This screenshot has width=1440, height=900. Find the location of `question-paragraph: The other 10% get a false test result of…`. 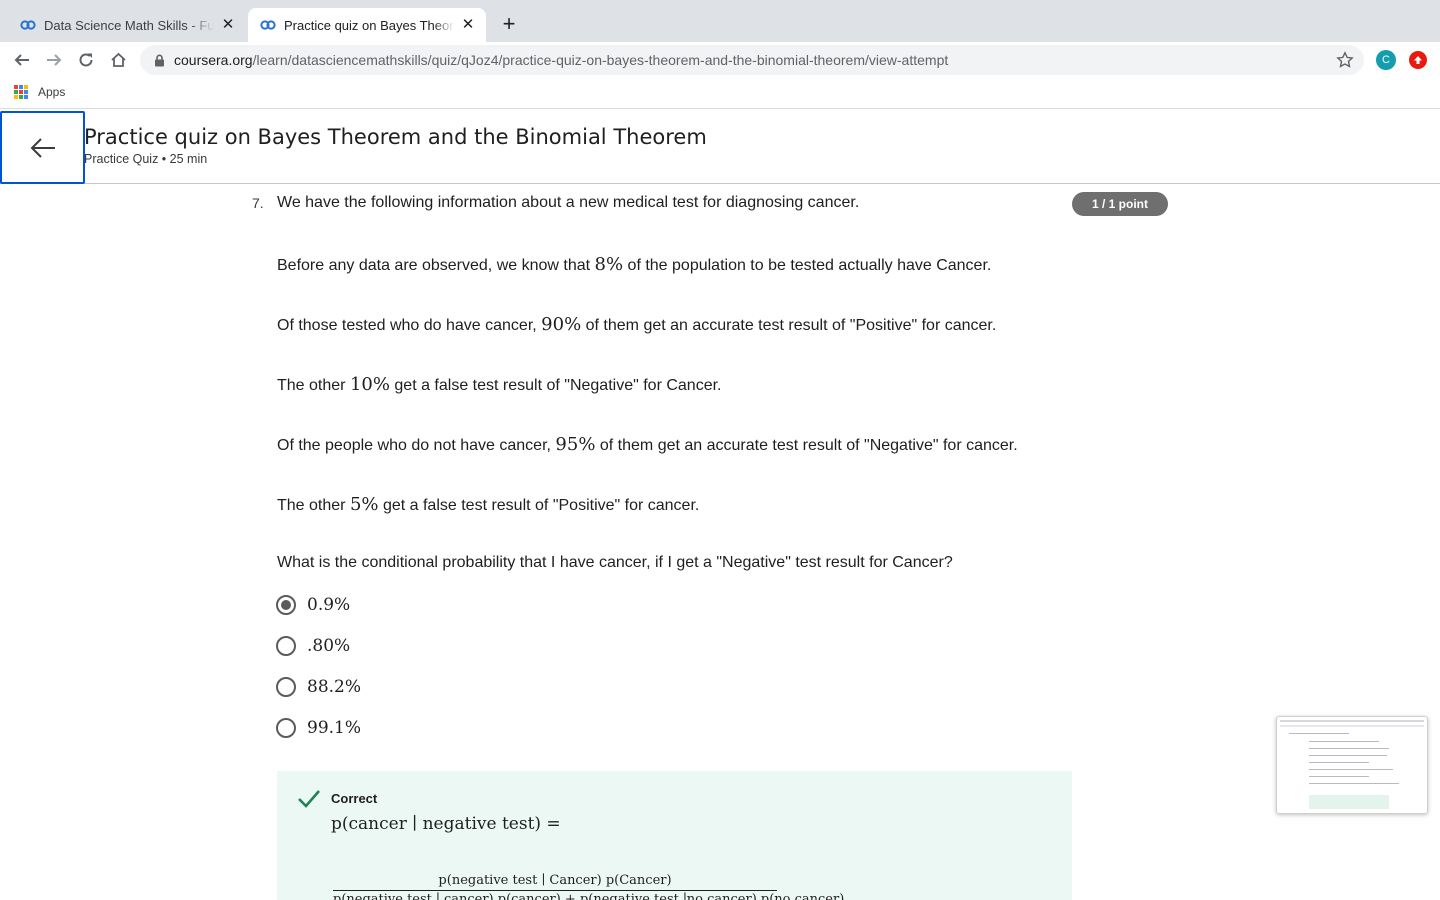

question-paragraph: The other 10% get a false test result of… is located at coordinates (499, 384).